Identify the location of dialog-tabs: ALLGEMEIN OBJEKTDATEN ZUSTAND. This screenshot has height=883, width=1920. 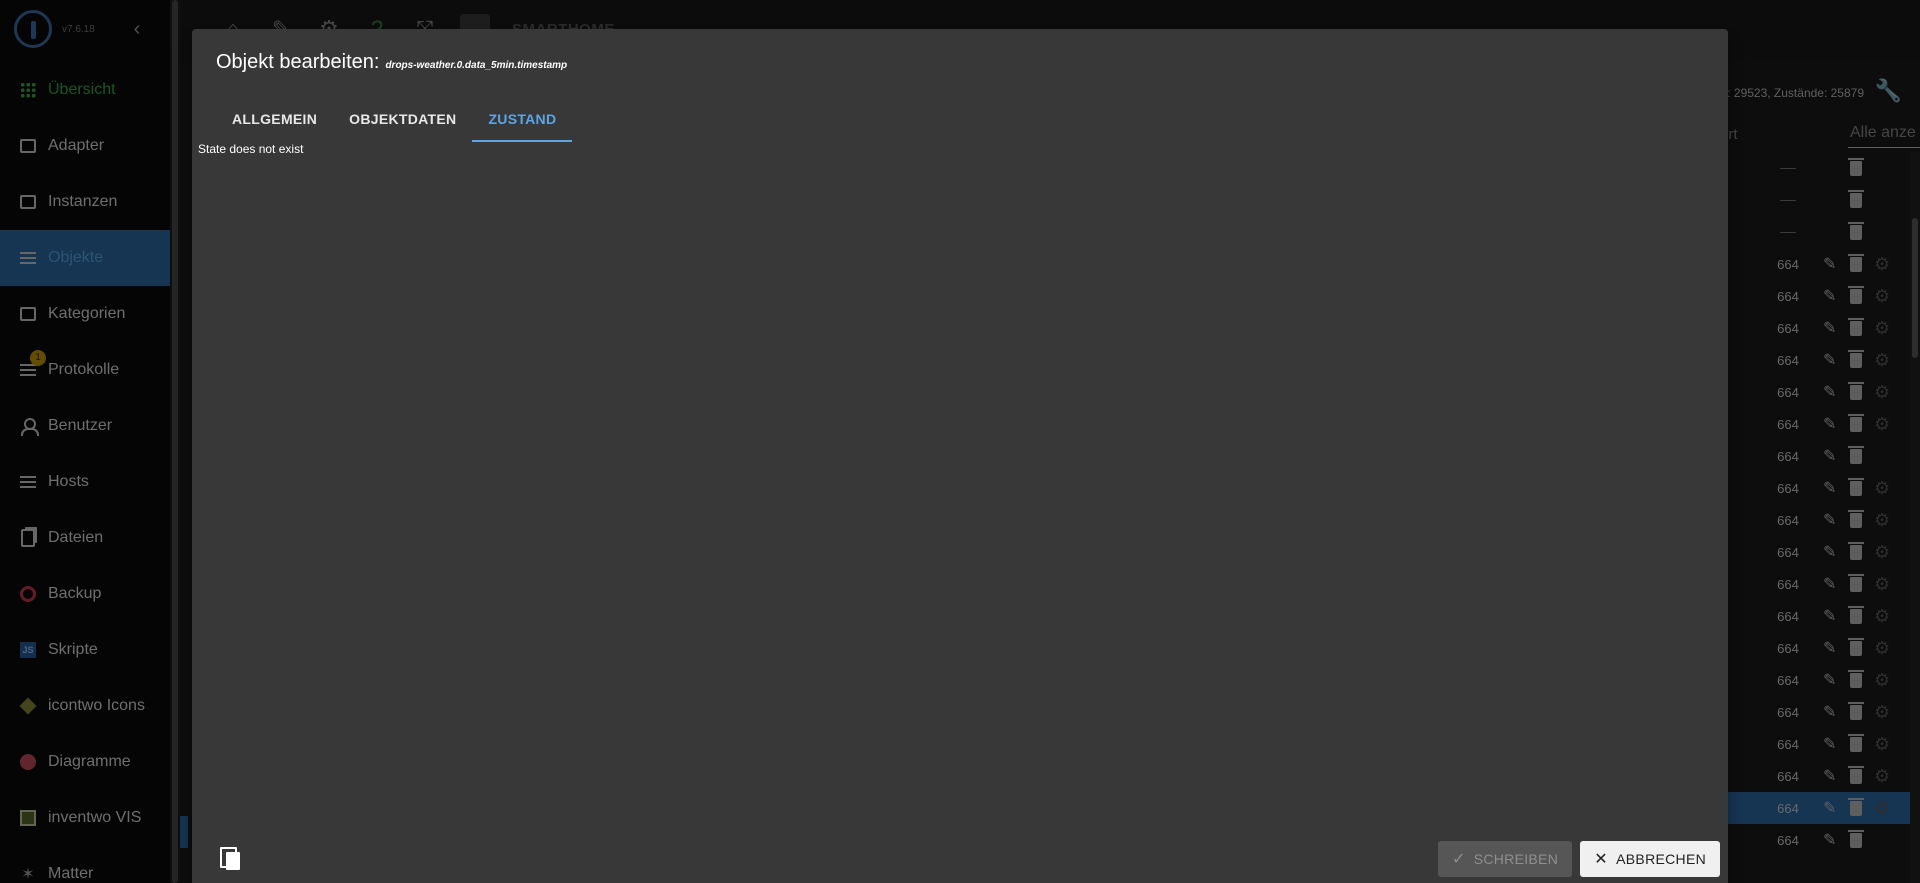
(394, 123).